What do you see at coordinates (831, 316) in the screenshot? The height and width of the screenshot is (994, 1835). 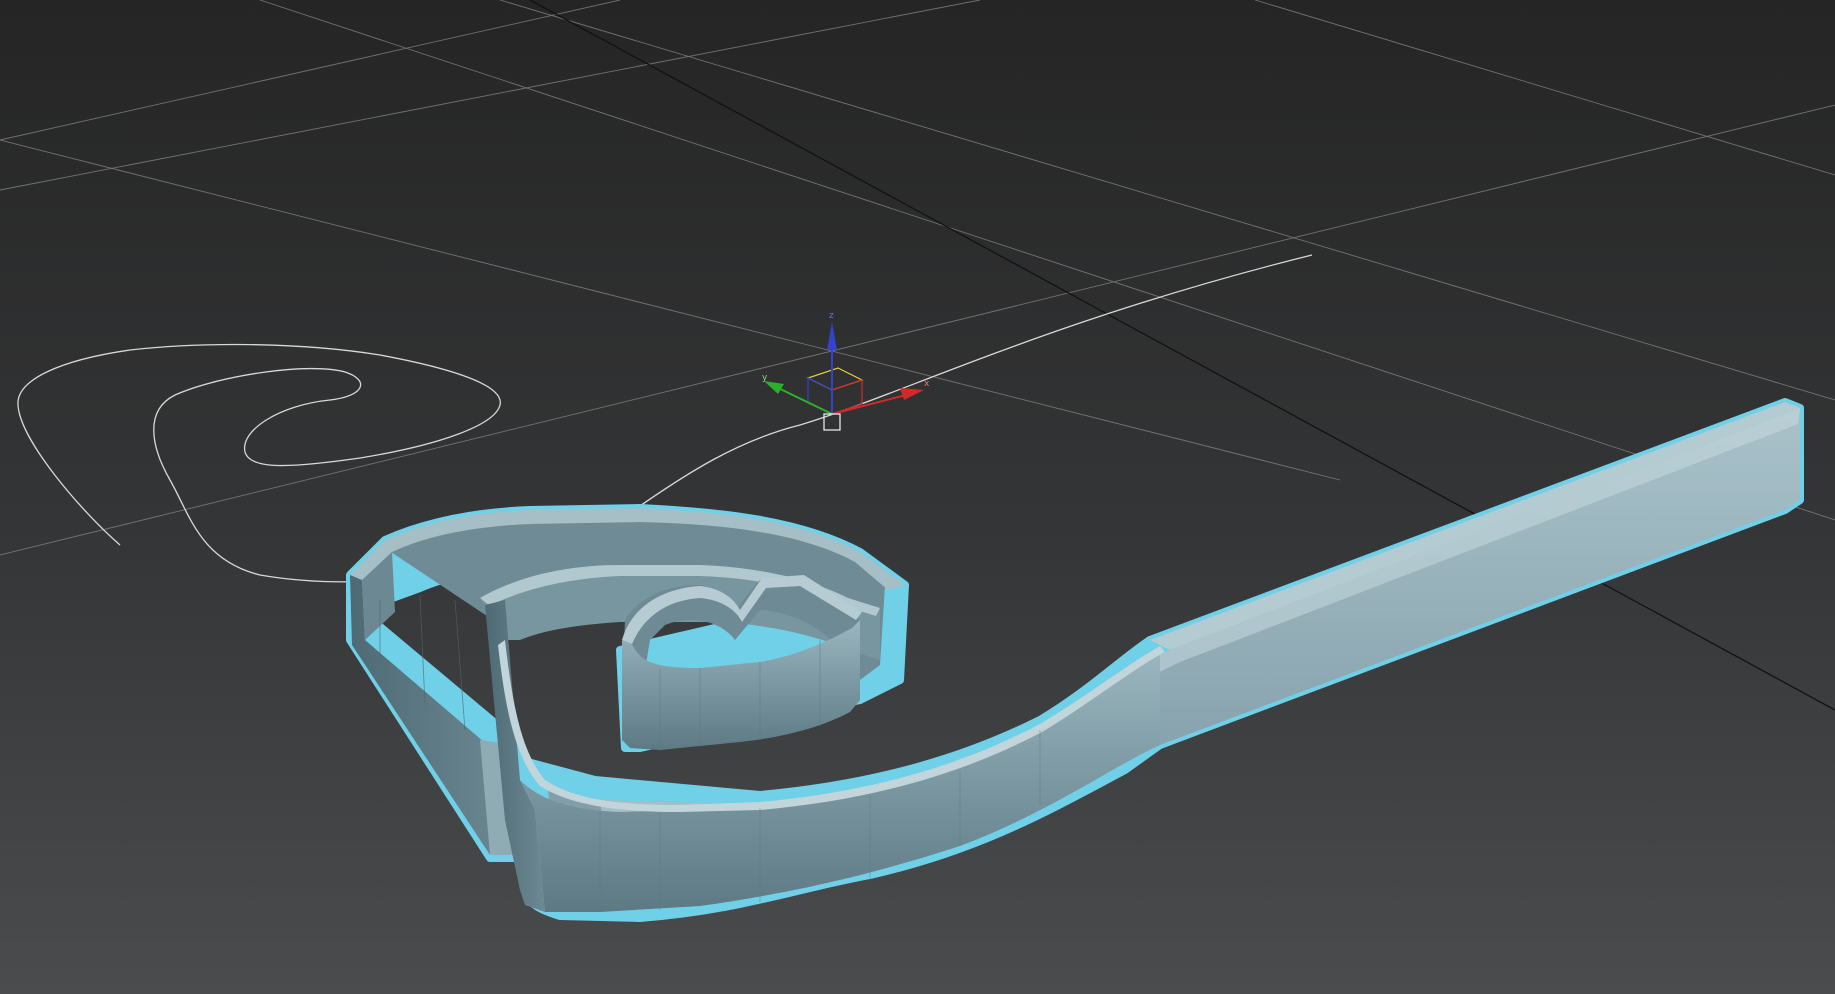 I see `gizmo-z-label: z` at bounding box center [831, 316].